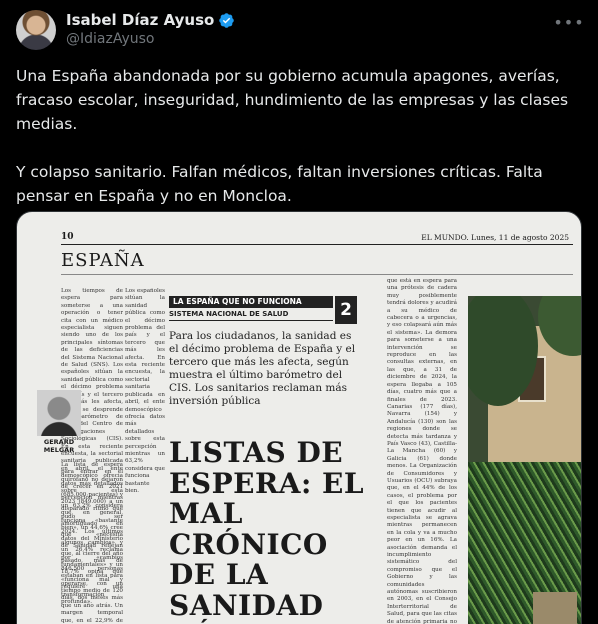 This screenshot has height=624, width=598. I want to click on article-photo, so click(524, 460).